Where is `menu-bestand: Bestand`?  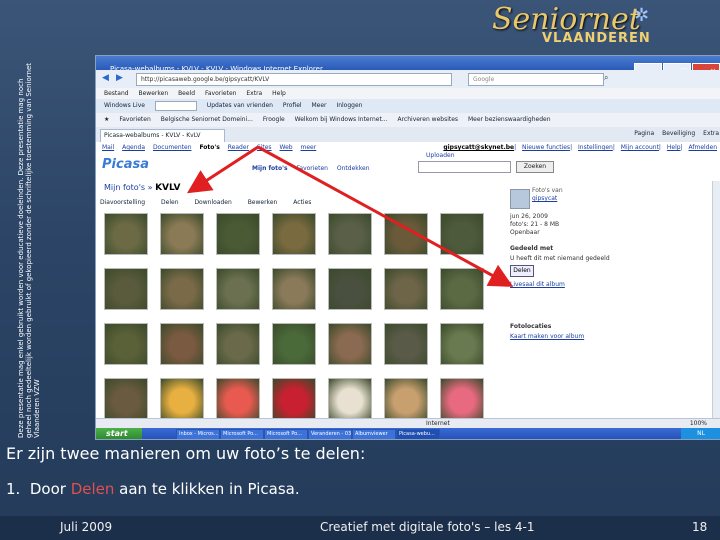 menu-bestand: Bestand is located at coordinates (116, 93).